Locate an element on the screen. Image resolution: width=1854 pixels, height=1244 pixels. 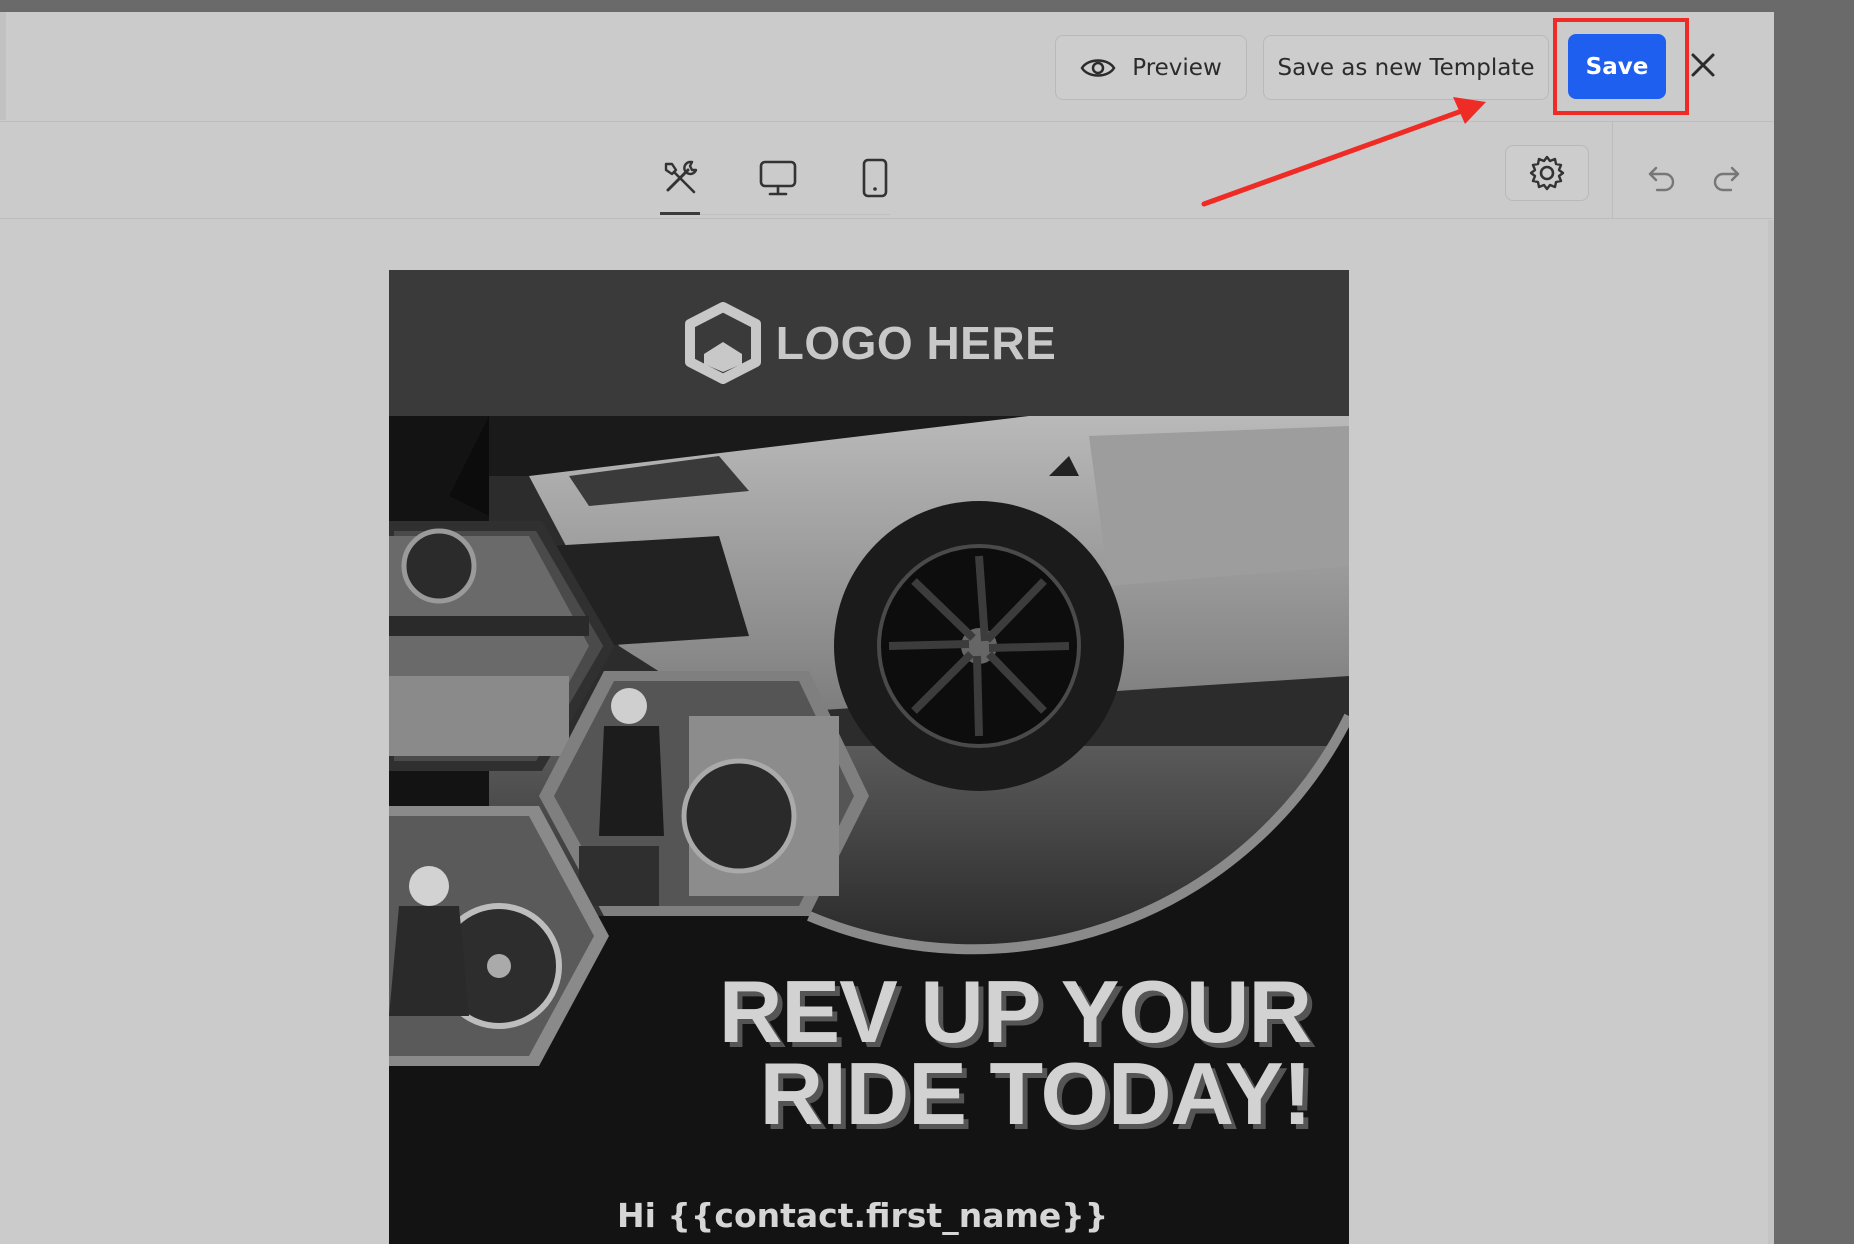
background-gutter is located at coordinates (1814, 622).